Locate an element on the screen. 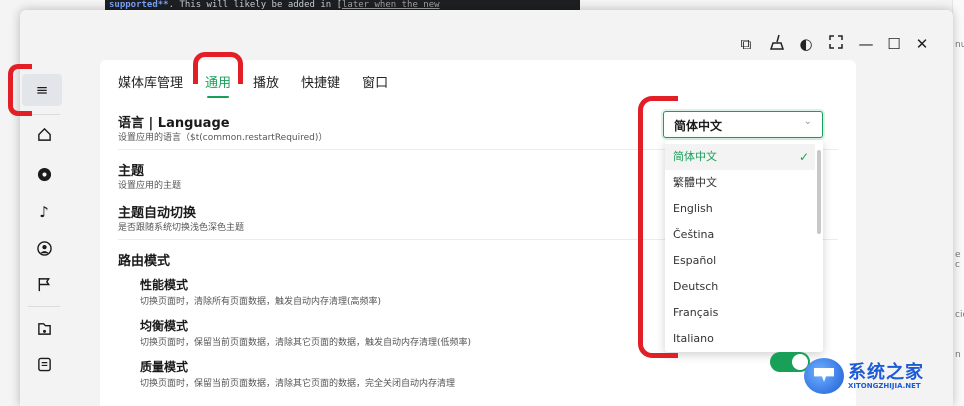  watermark: 系统之家 XITONGZHIJIA.NET is located at coordinates (875, 375).